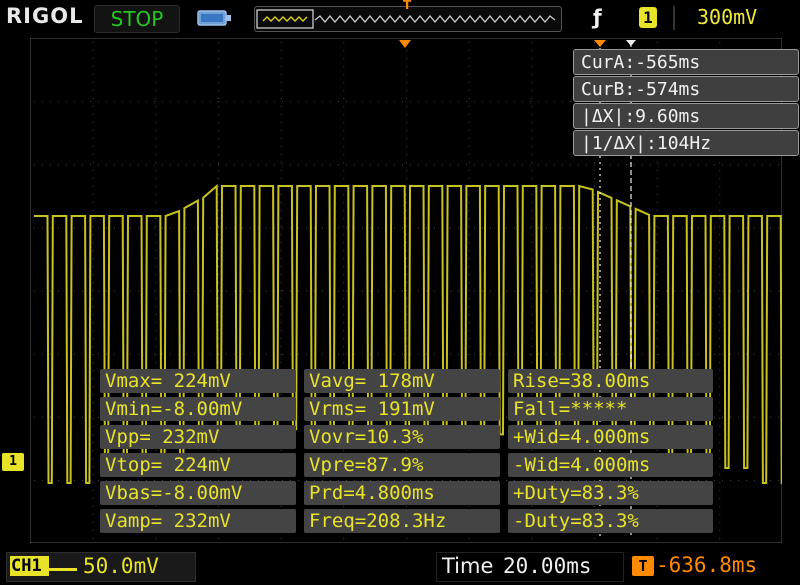 This screenshot has height=585, width=800. Describe the element at coordinates (610, 437) in the screenshot. I see `measurement-value: +Wid=4.000ms` at that location.